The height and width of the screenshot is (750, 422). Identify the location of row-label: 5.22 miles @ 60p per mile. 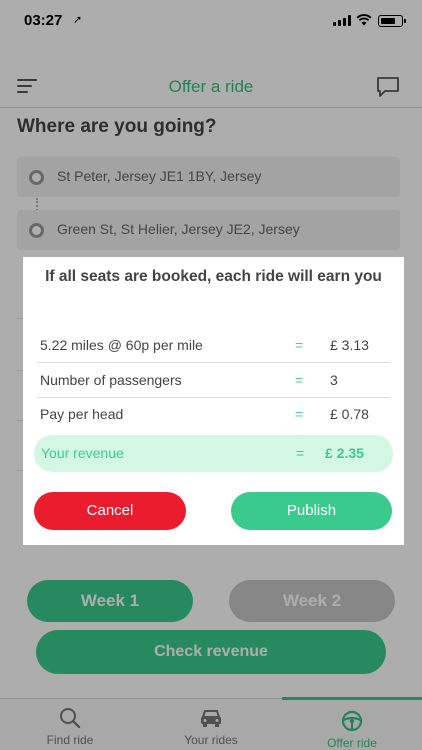
(121, 345).